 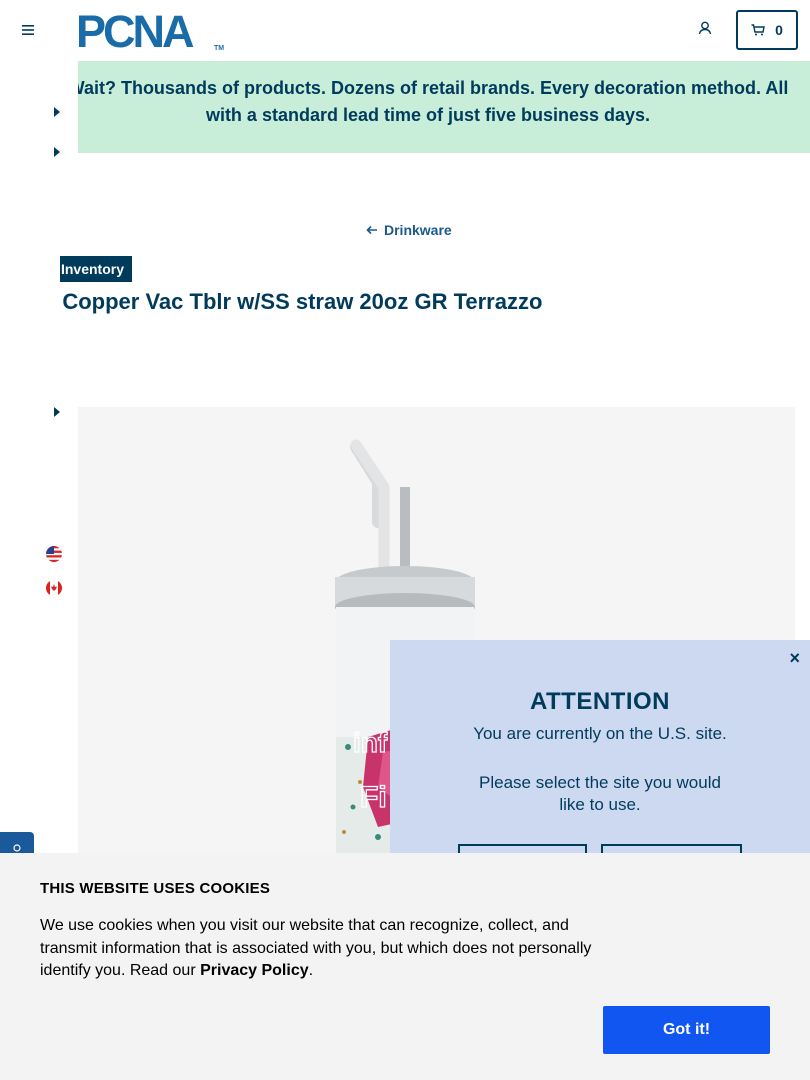 I want to click on privacy-policy-link: Privacy Policy, so click(x=254, y=970).